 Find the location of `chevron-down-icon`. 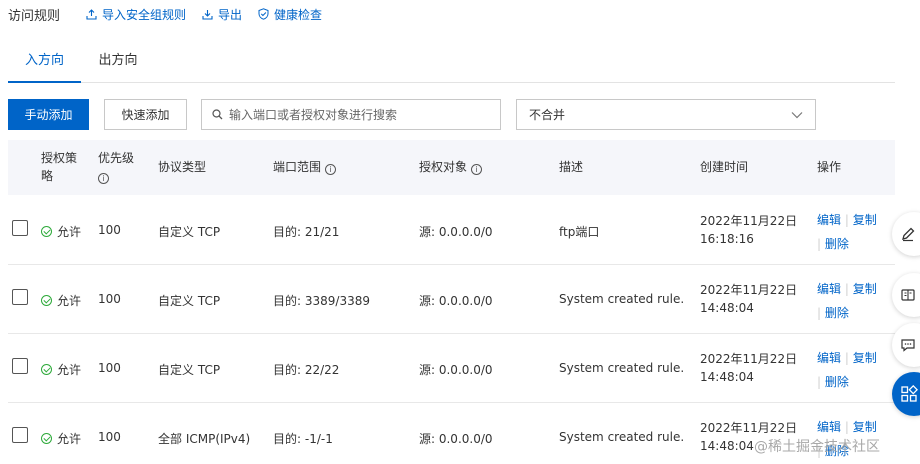

chevron-down-icon is located at coordinates (797, 114).